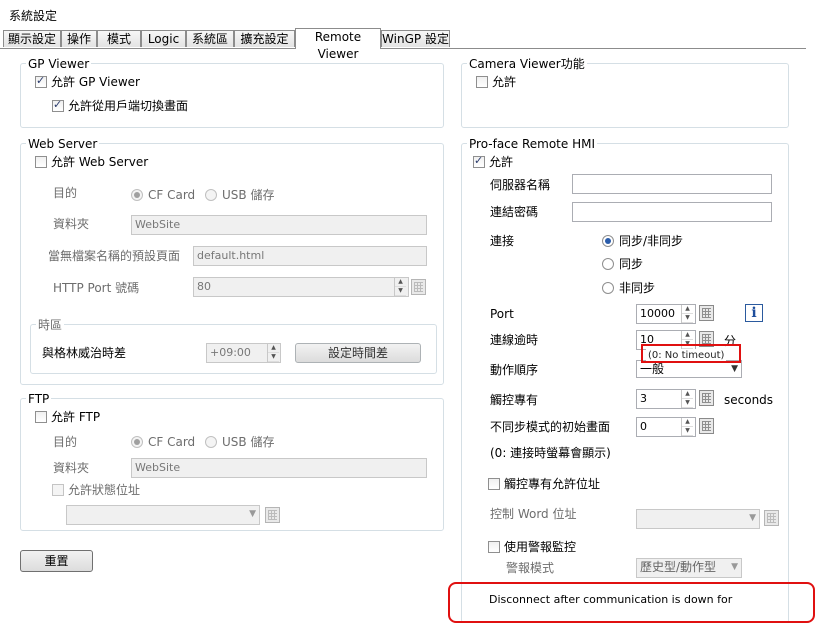 The image size is (816, 625). I want to click on connection-password-input, so click(672, 212).